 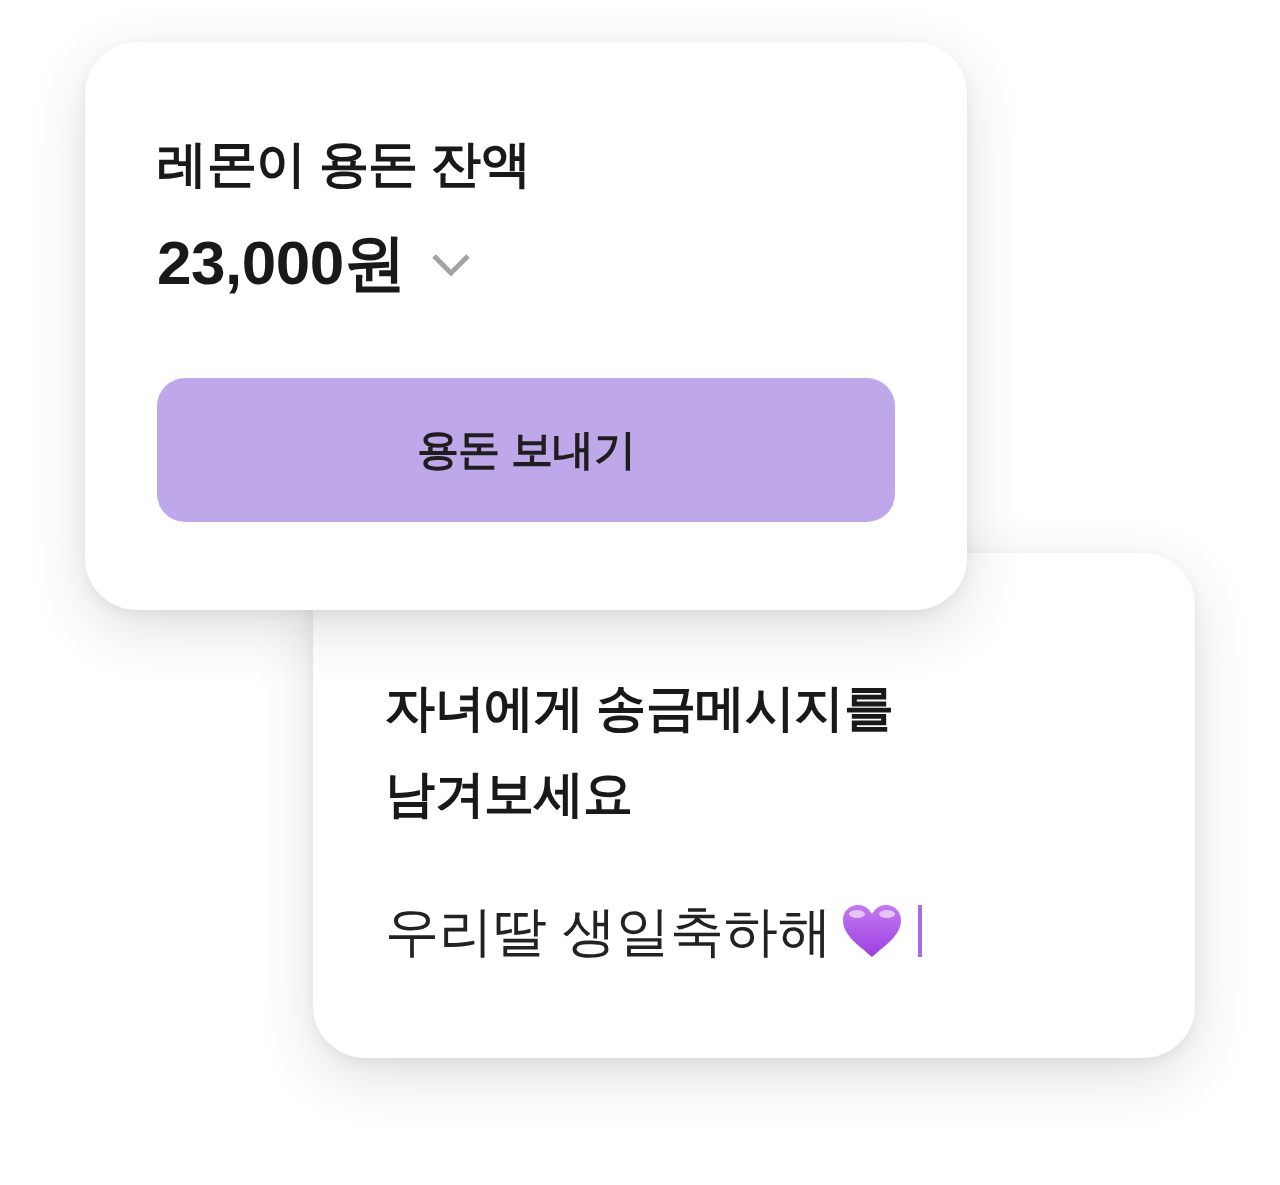 What do you see at coordinates (344, 164) in the screenshot?
I see `balance-title: 레몬이 용돈 잔액` at bounding box center [344, 164].